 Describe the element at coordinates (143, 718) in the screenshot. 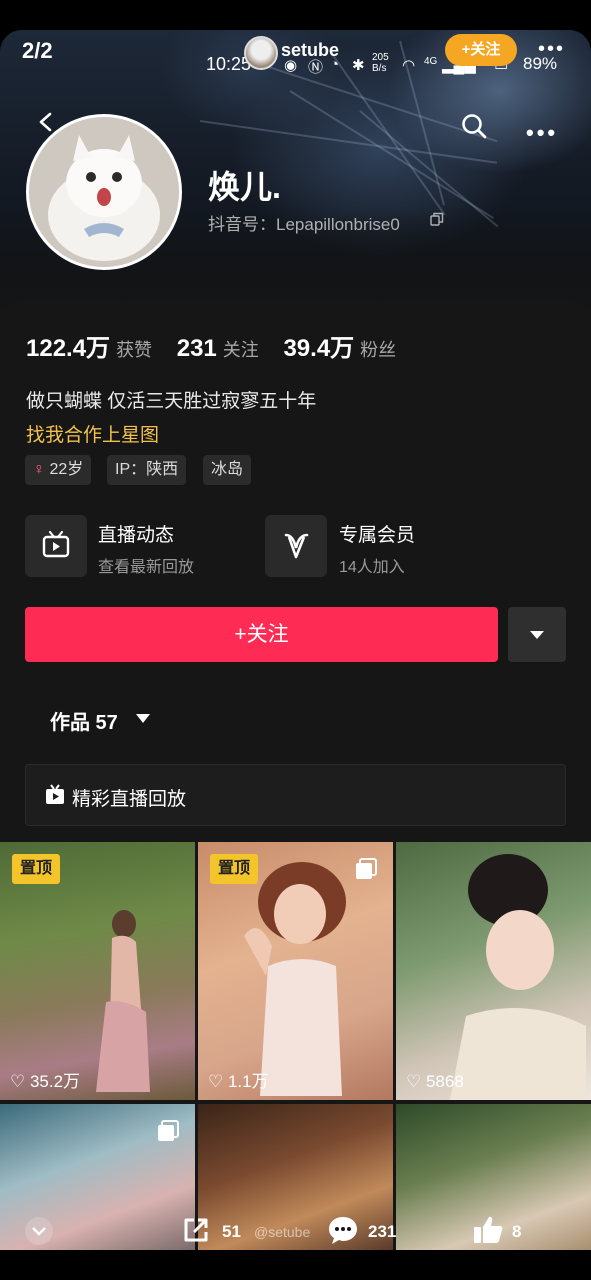

I see `works-dropdown-icon` at that location.